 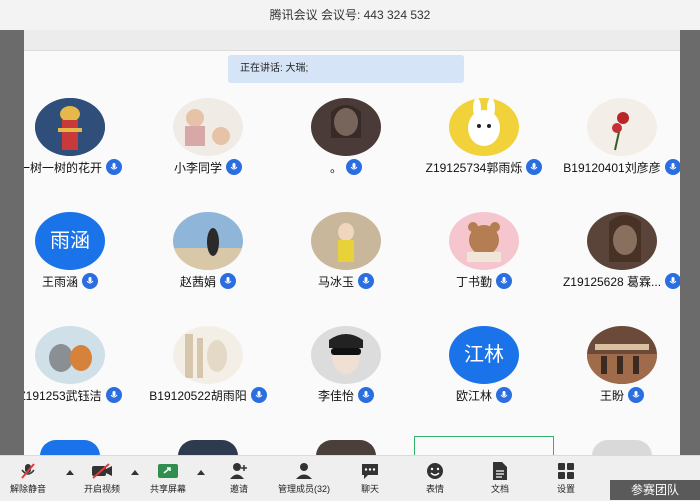 I want to click on participant-name-row: 李佳怡, so click(x=346, y=395).